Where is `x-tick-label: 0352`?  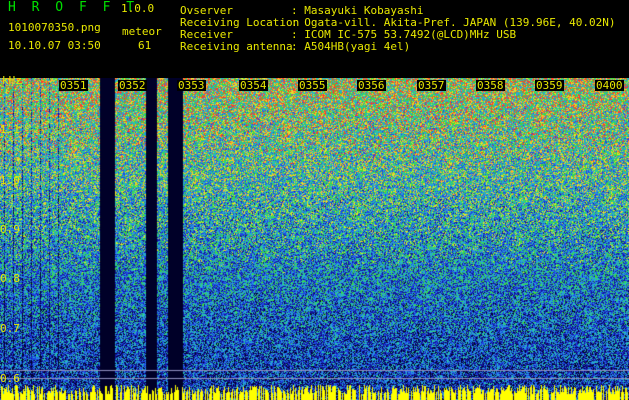 x-tick-label: 0352 is located at coordinates (132, 85).